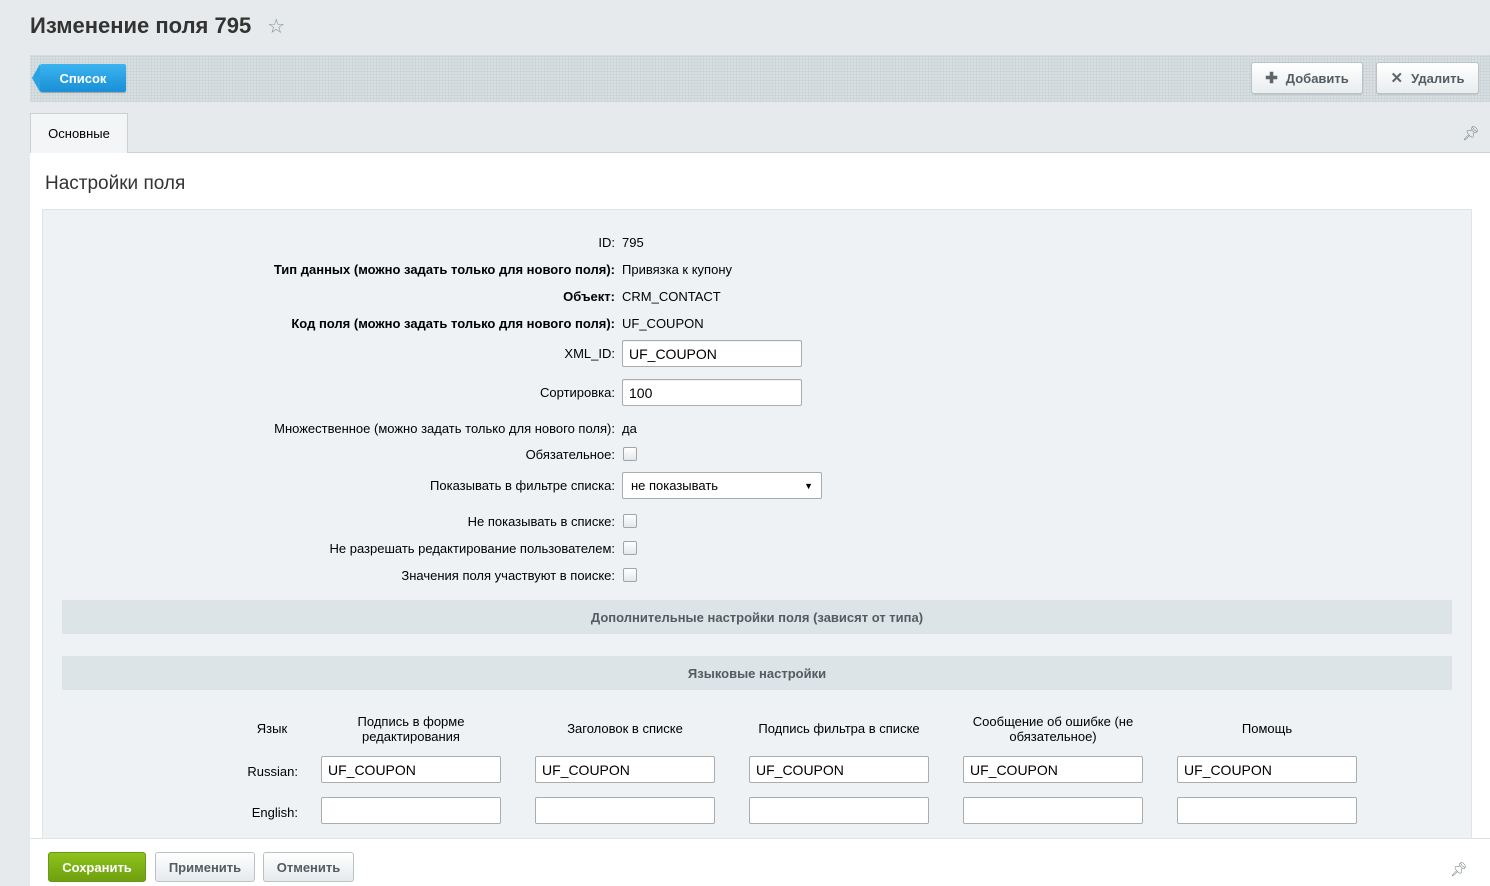 This screenshot has width=1490, height=886. I want to click on edit-form-col-header: Подпись в форме редактирования, so click(411, 729).